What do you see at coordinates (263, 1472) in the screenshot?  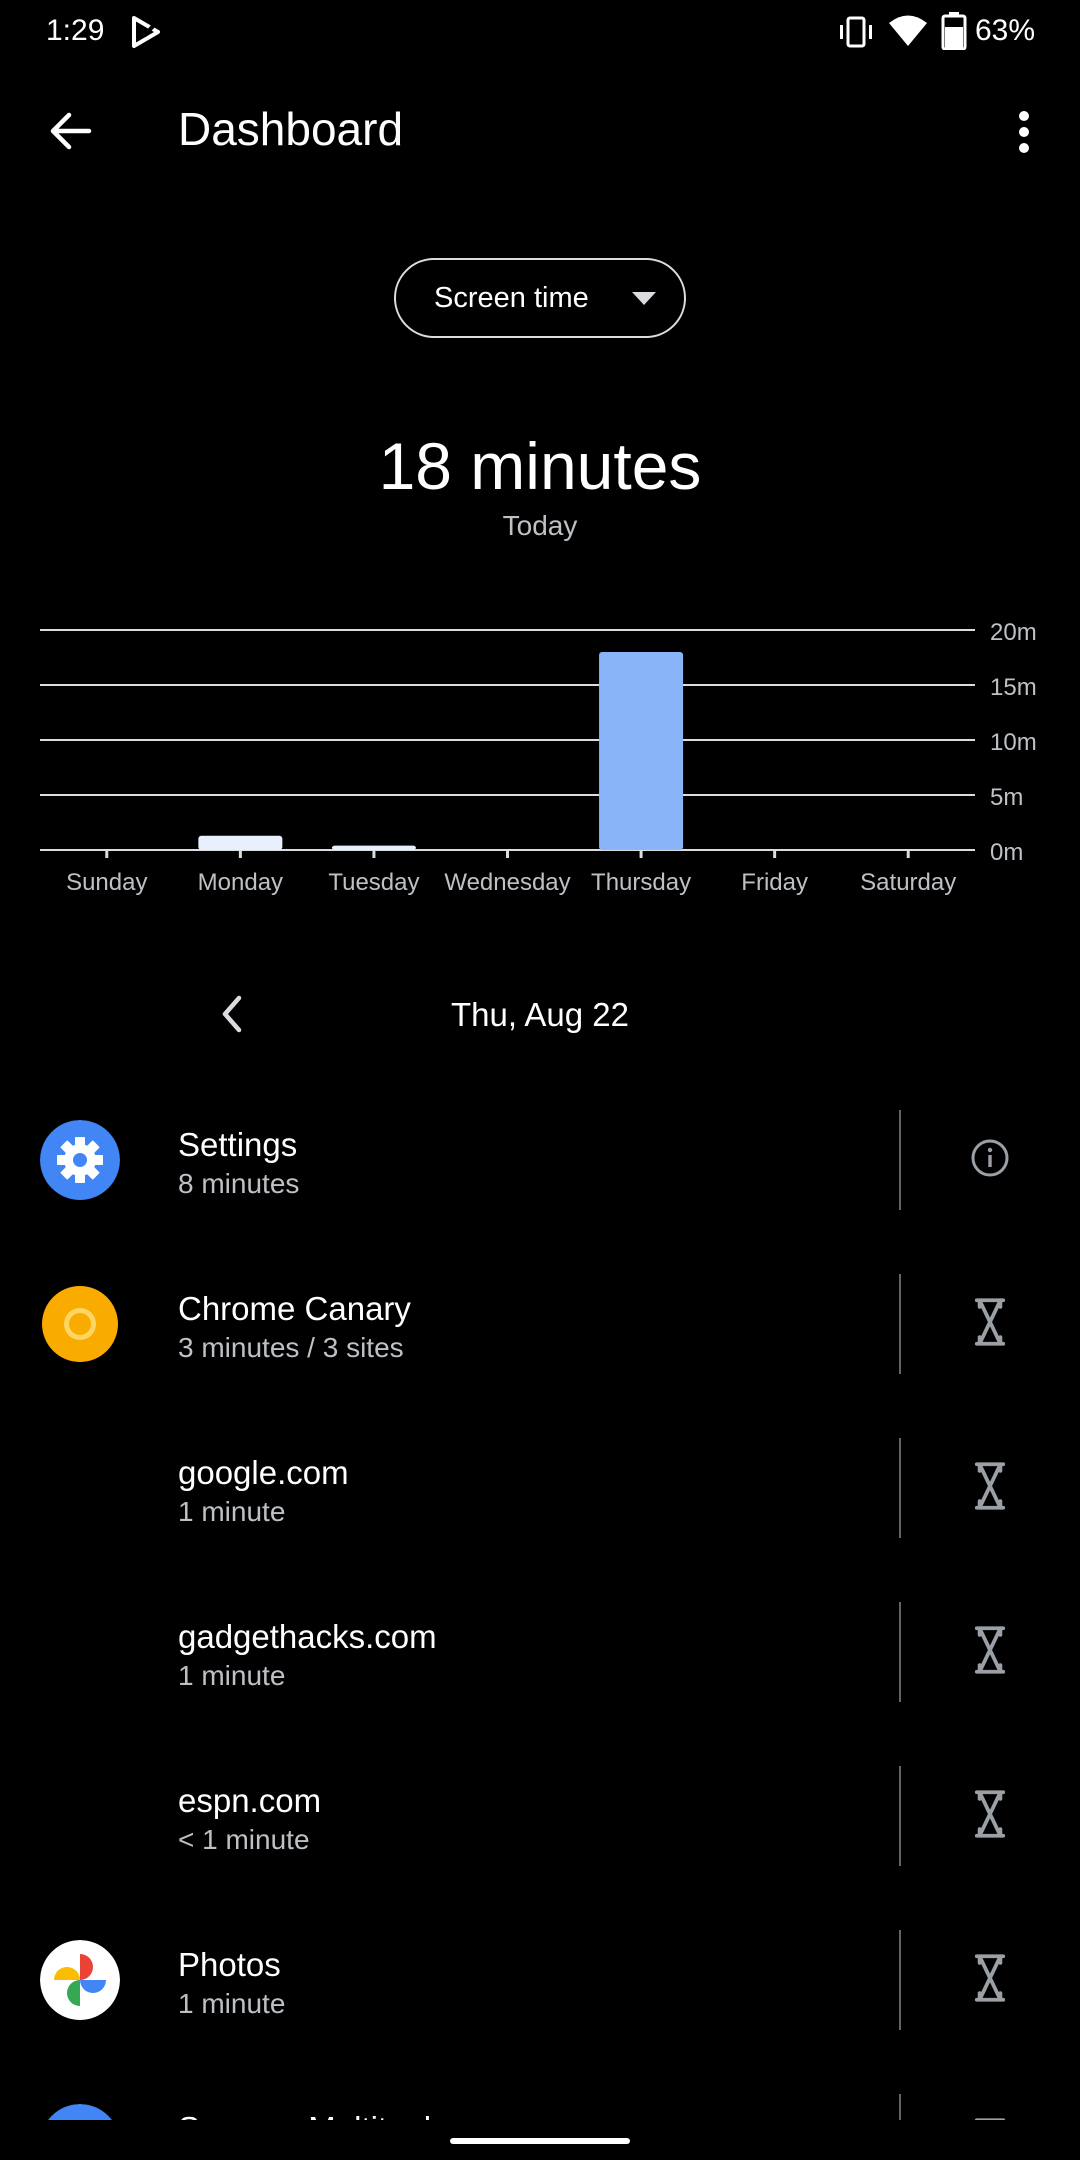 I see `app-name: google.com` at bounding box center [263, 1472].